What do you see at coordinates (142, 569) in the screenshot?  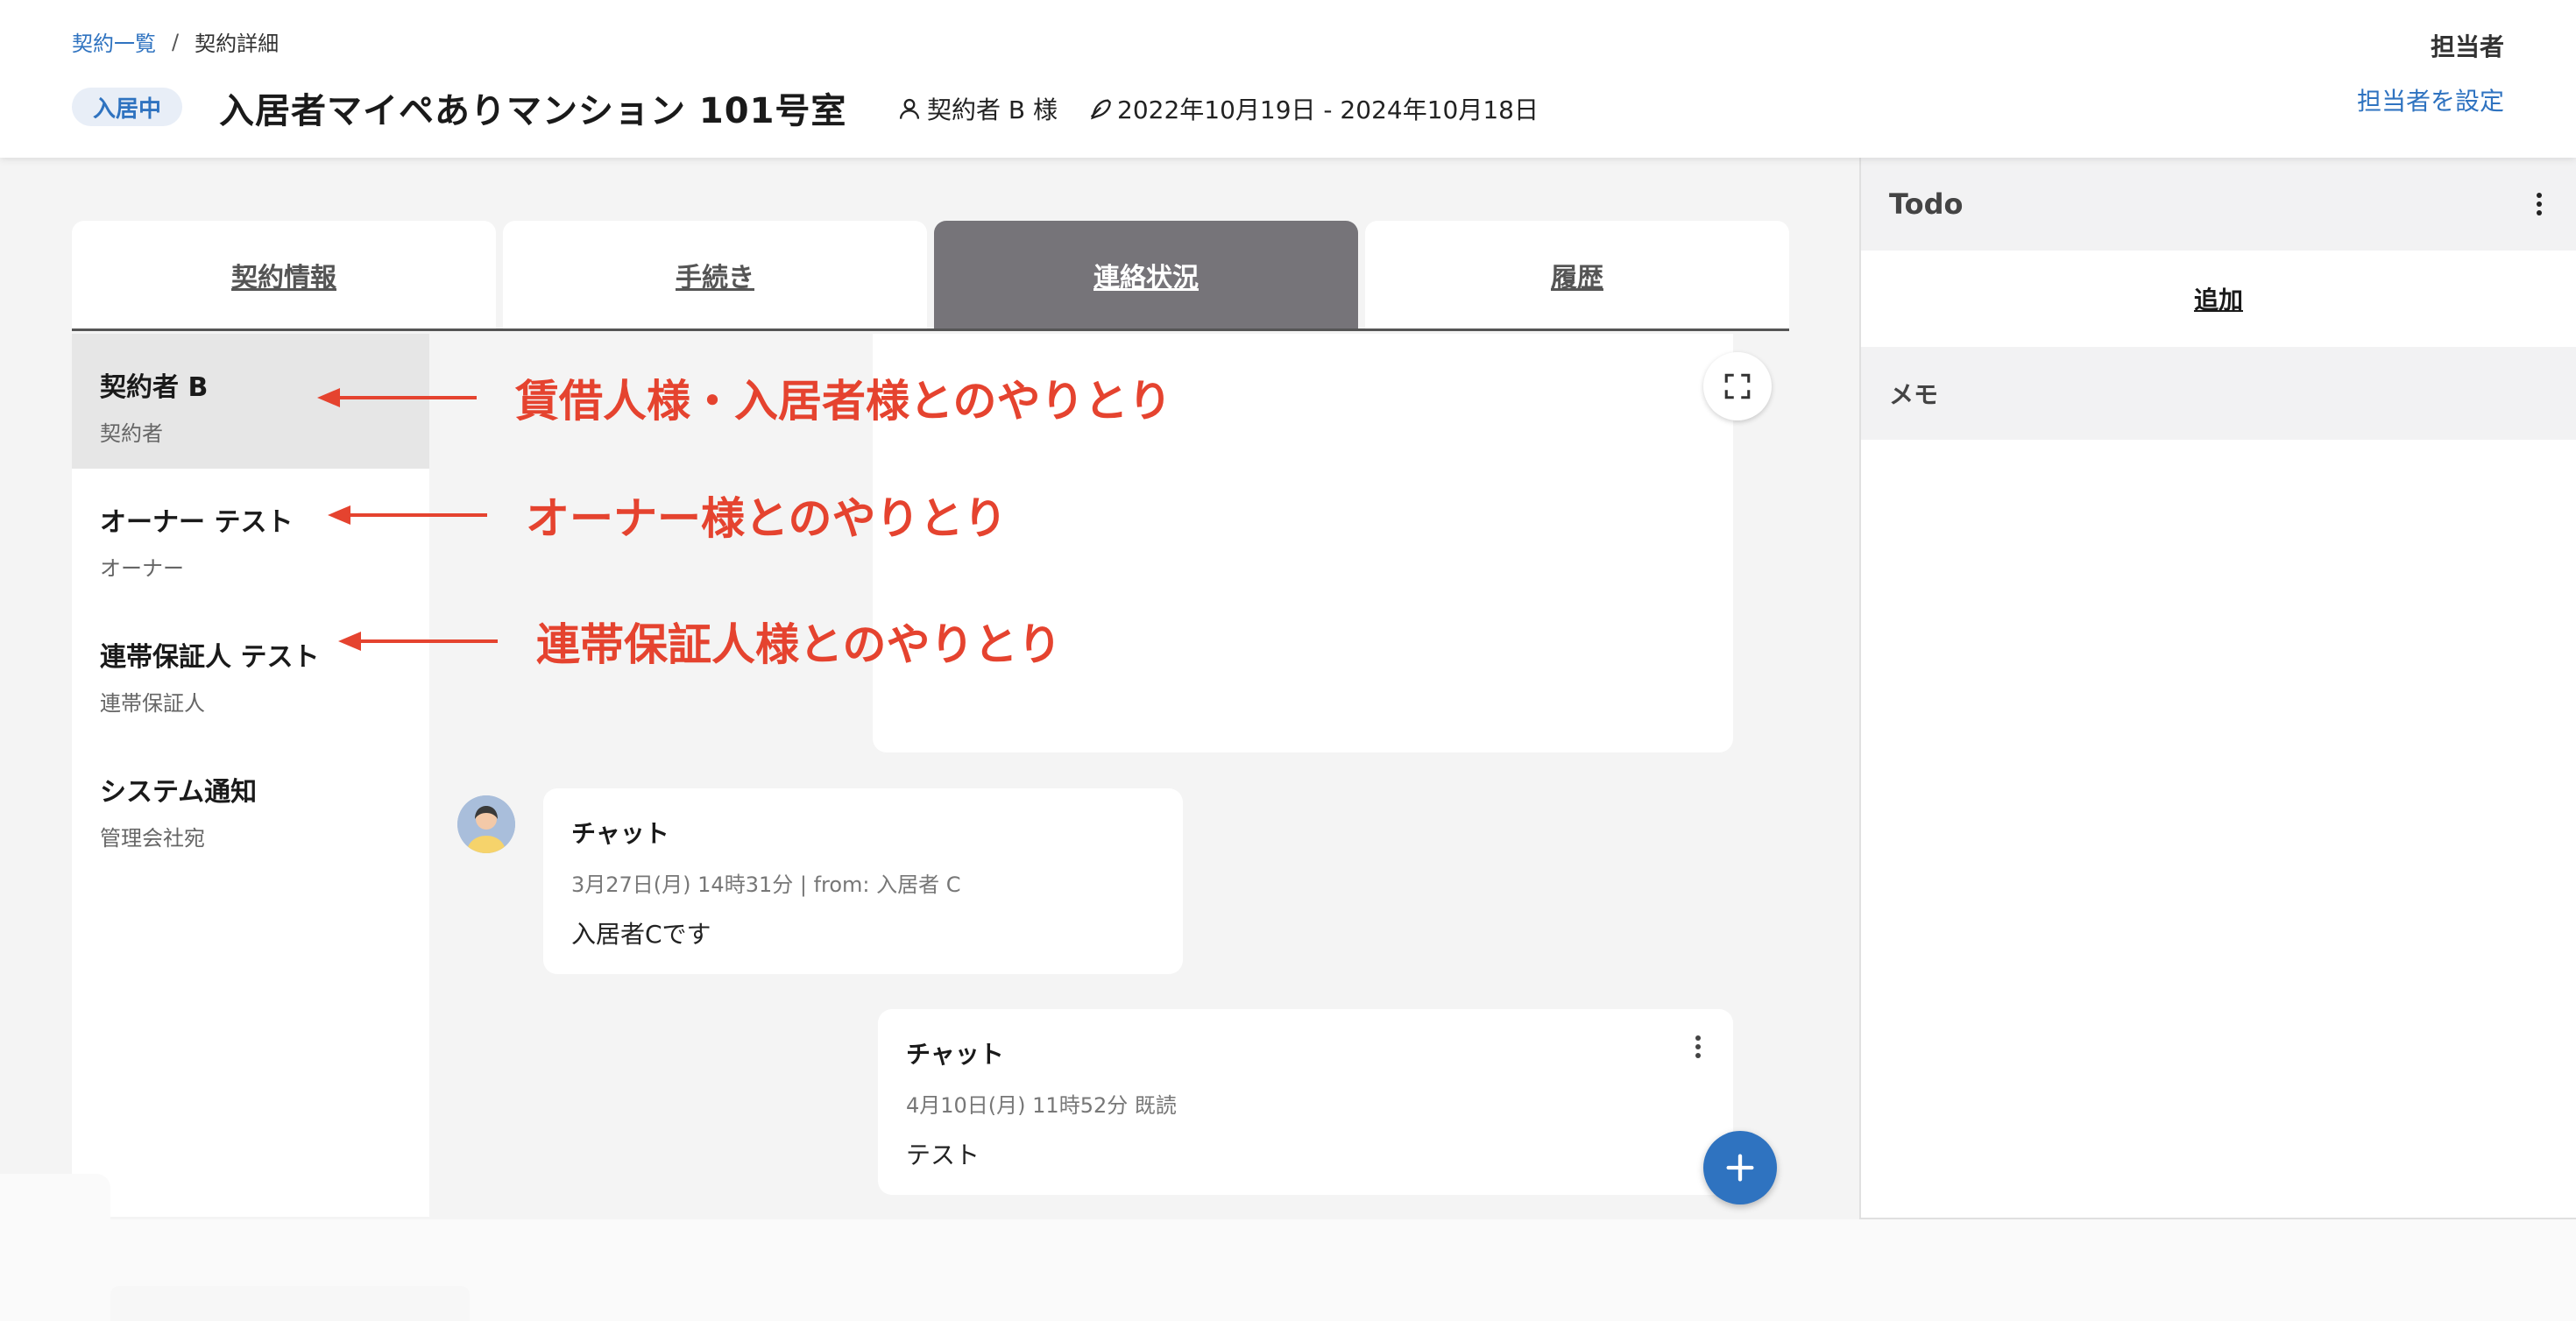 I see `contact-role: オーナー` at bounding box center [142, 569].